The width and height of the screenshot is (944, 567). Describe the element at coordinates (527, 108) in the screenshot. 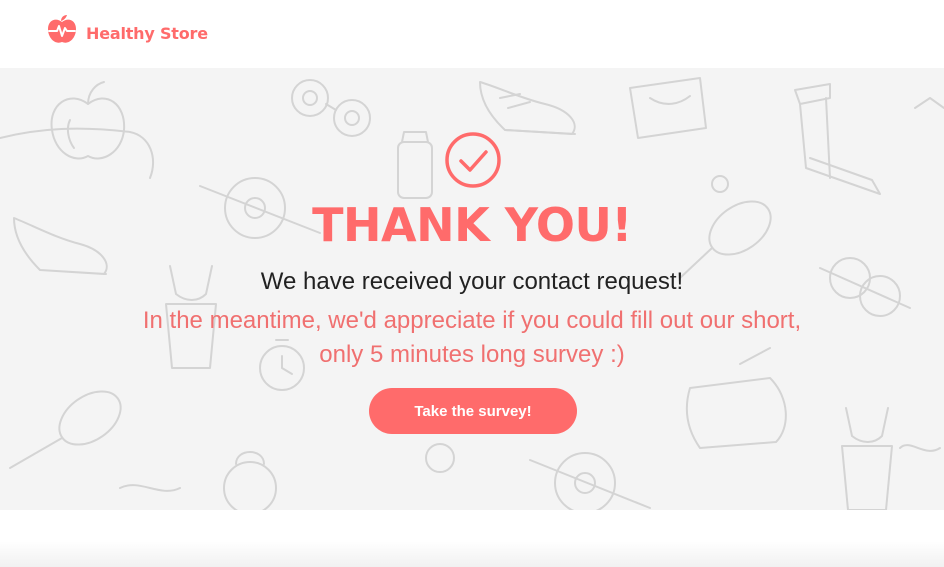

I see `sneaker-doodle-icon` at that location.